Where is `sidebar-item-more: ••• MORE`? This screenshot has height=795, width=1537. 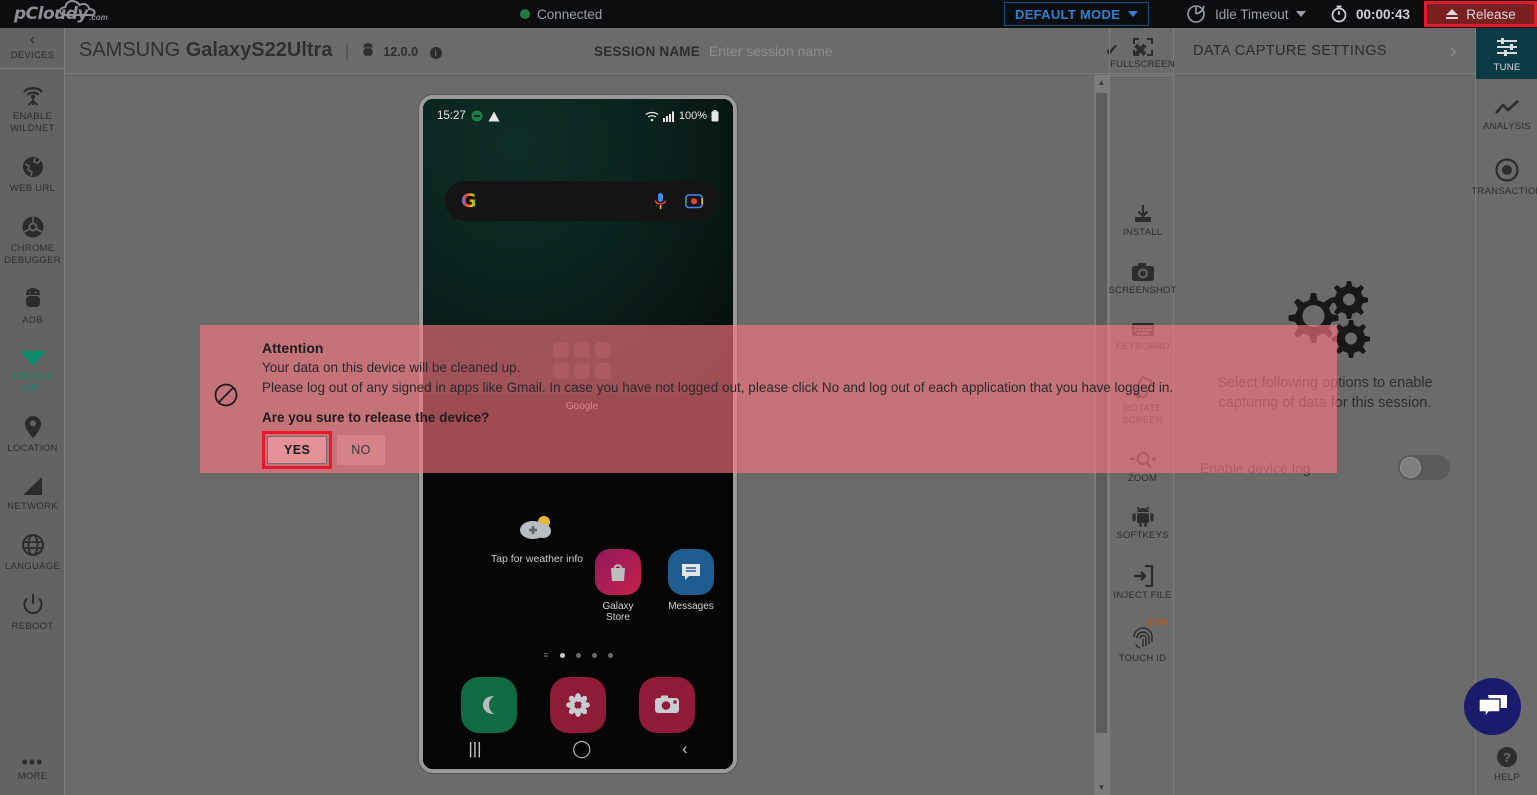
sidebar-item-more: ••• MORE is located at coordinates (32, 769).